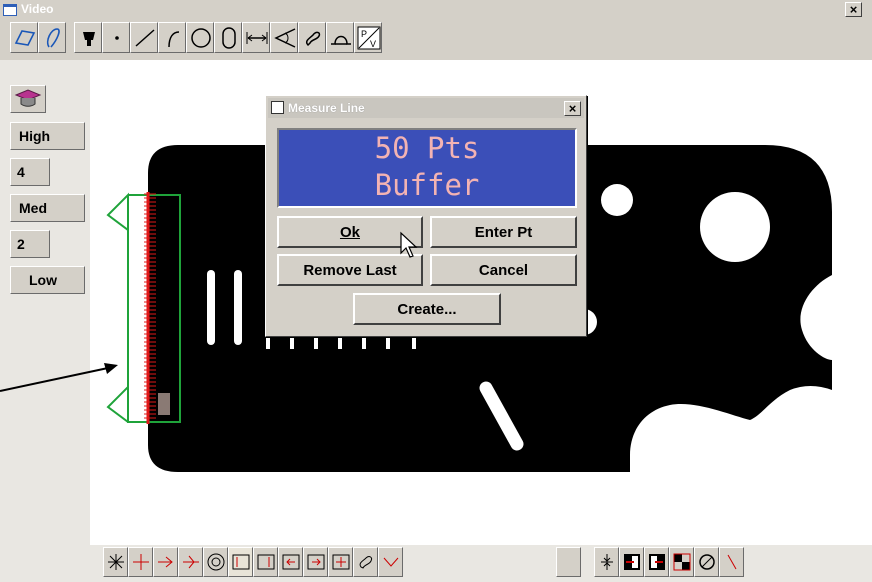 Image resolution: width=872 pixels, height=582 pixels. I want to click on checker-icon, so click(681, 562).